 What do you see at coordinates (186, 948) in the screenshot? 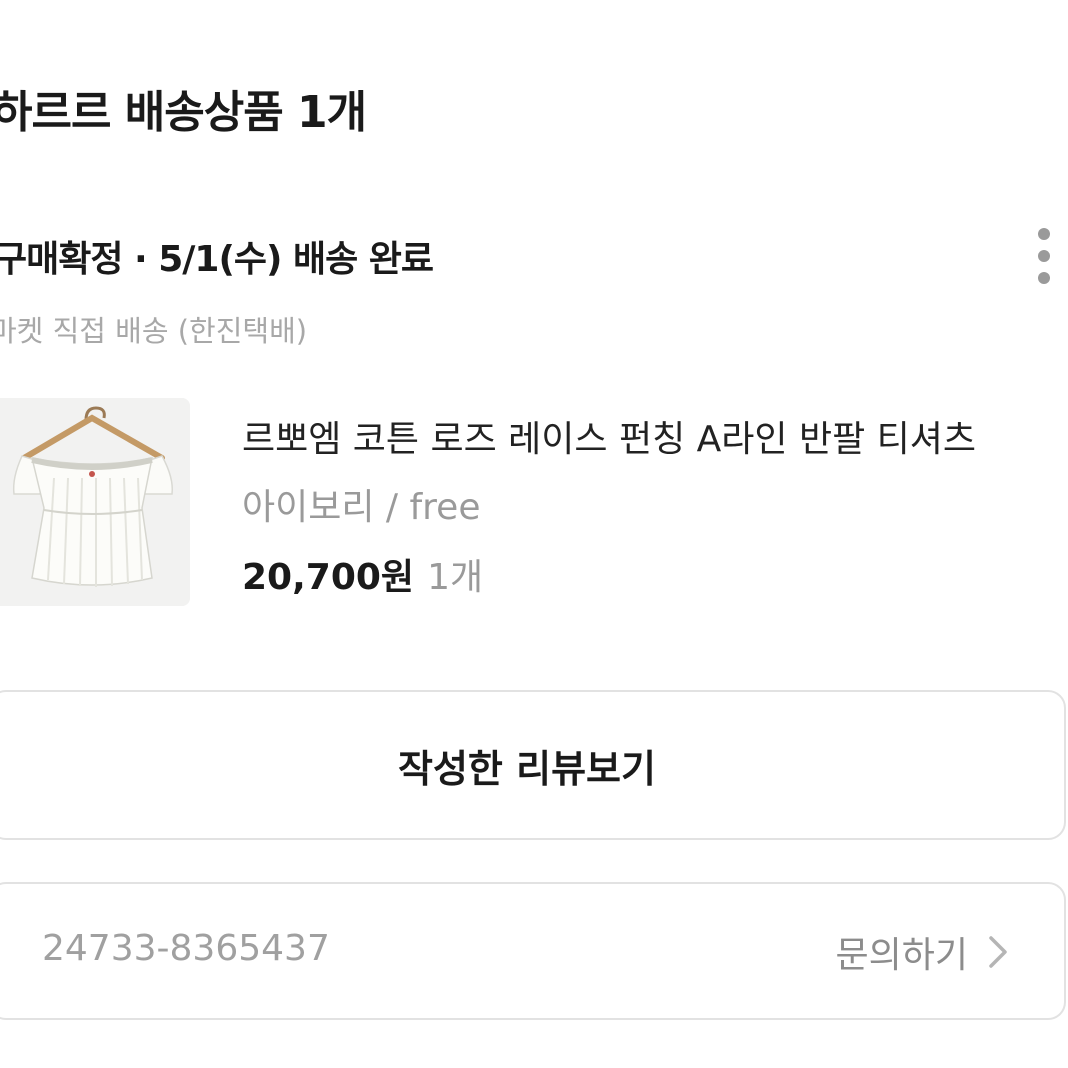
I see `order-number: 24733-8365437` at bounding box center [186, 948].